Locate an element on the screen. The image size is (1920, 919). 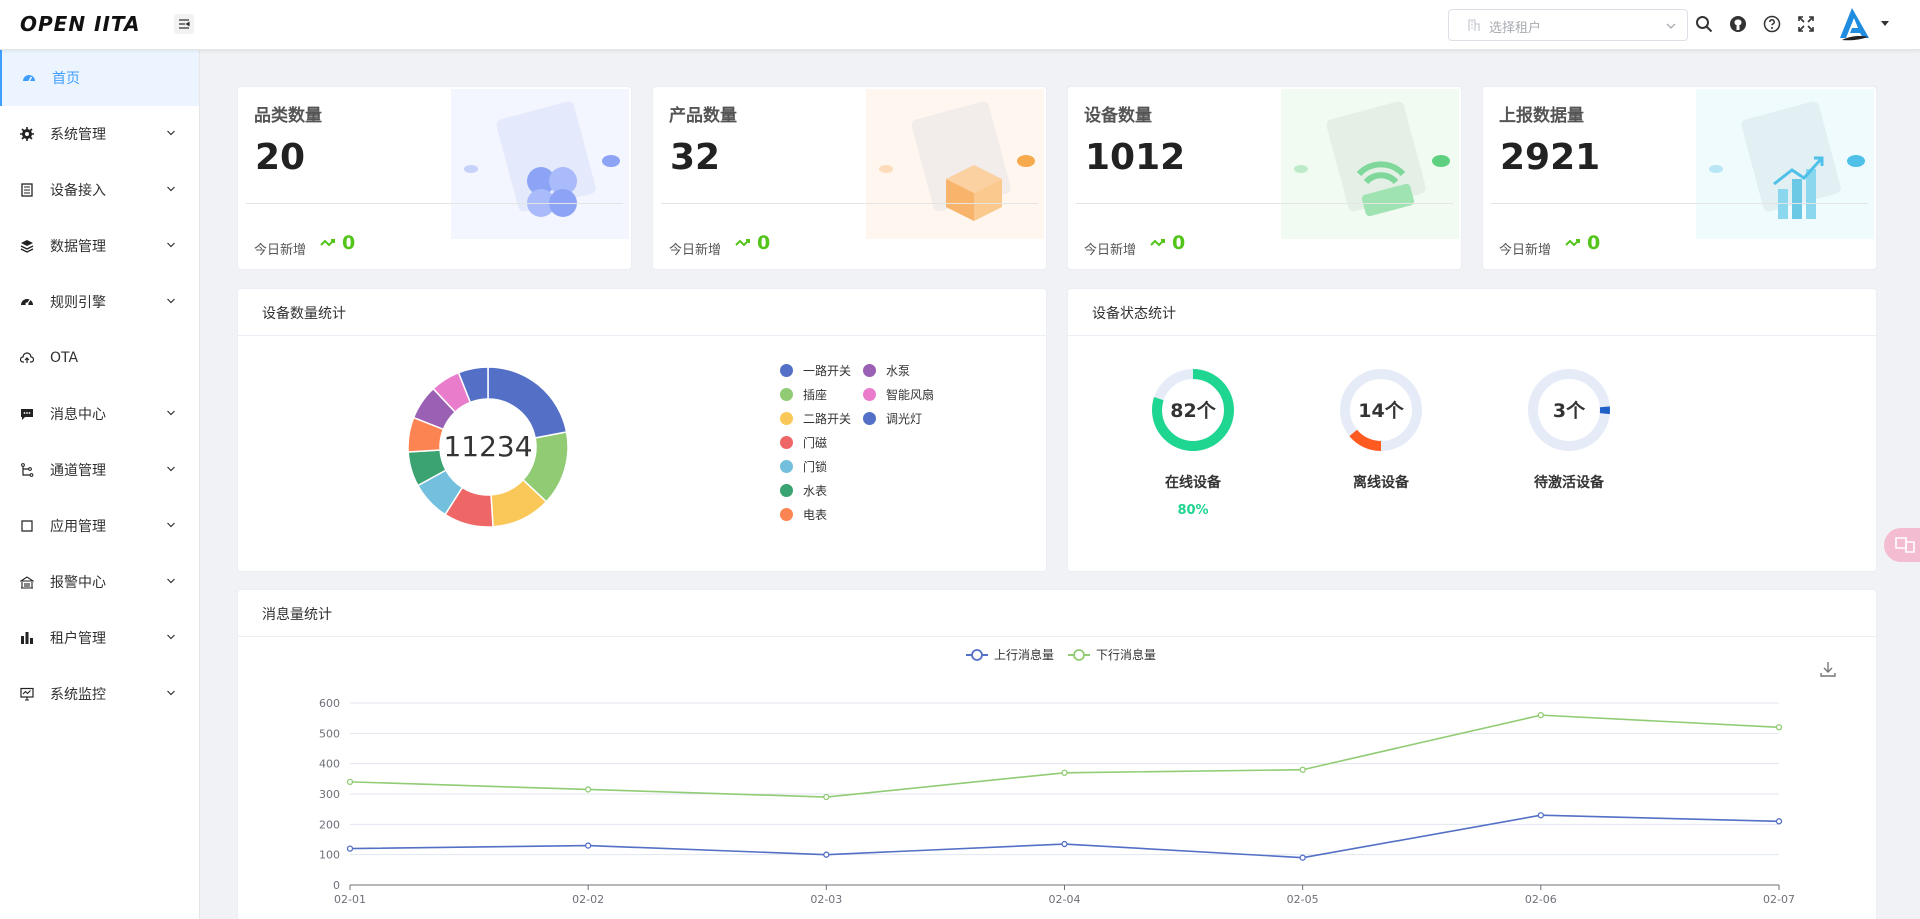
translate-float-button is located at coordinates (1902, 545).